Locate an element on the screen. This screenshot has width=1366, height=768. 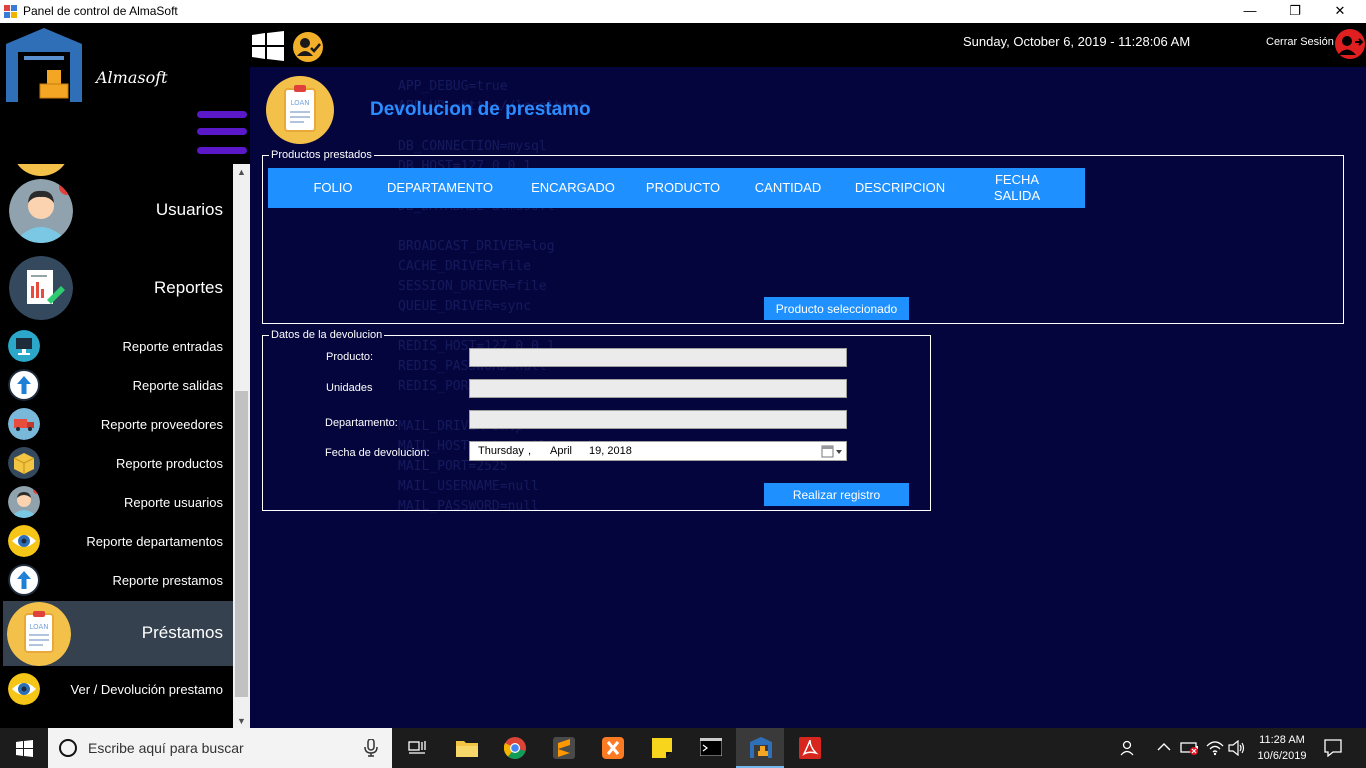
folder-icon is located at coordinates (467, 749).